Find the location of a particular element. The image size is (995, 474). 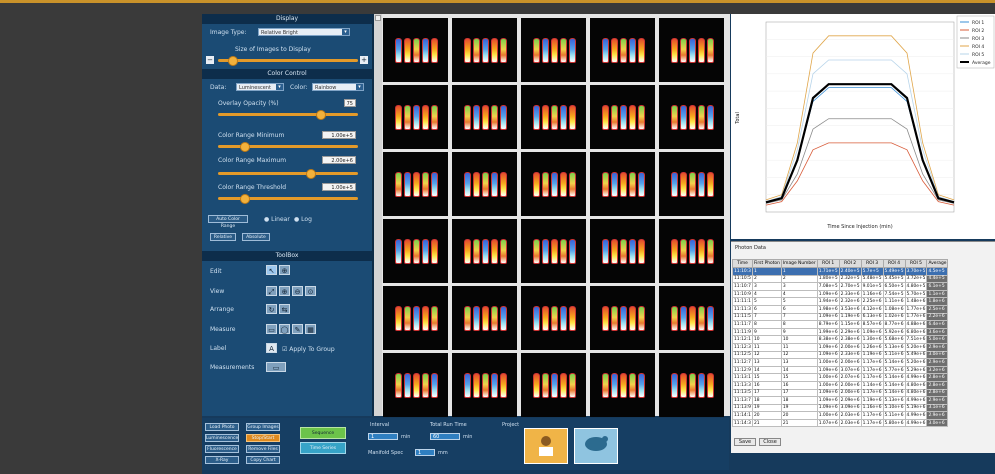

crosshair-icon: ⊕ is located at coordinates (284, 270).